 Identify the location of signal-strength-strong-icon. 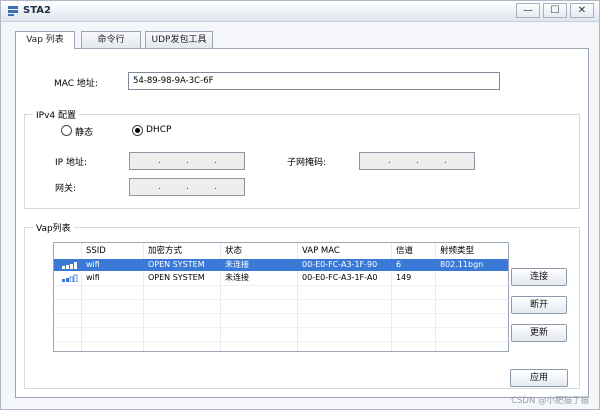
(69, 265).